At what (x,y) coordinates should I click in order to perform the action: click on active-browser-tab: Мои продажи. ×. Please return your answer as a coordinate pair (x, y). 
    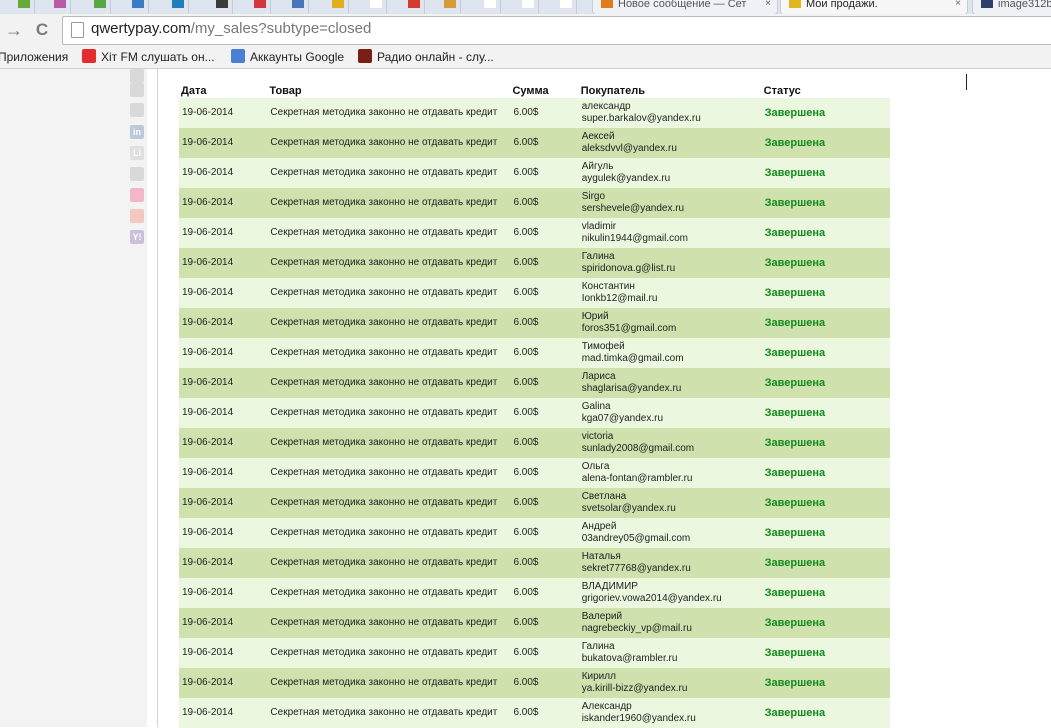
    Looking at the image, I should click on (874, 7).